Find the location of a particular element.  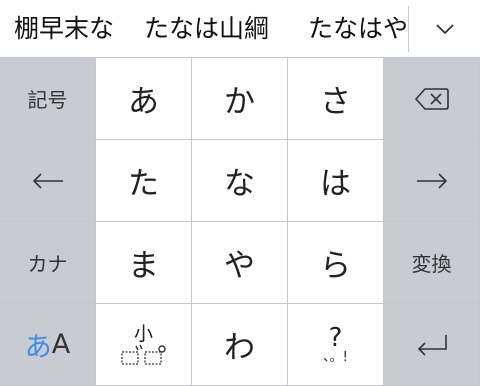

mode-hiragana-label: あ is located at coordinates (38, 347).